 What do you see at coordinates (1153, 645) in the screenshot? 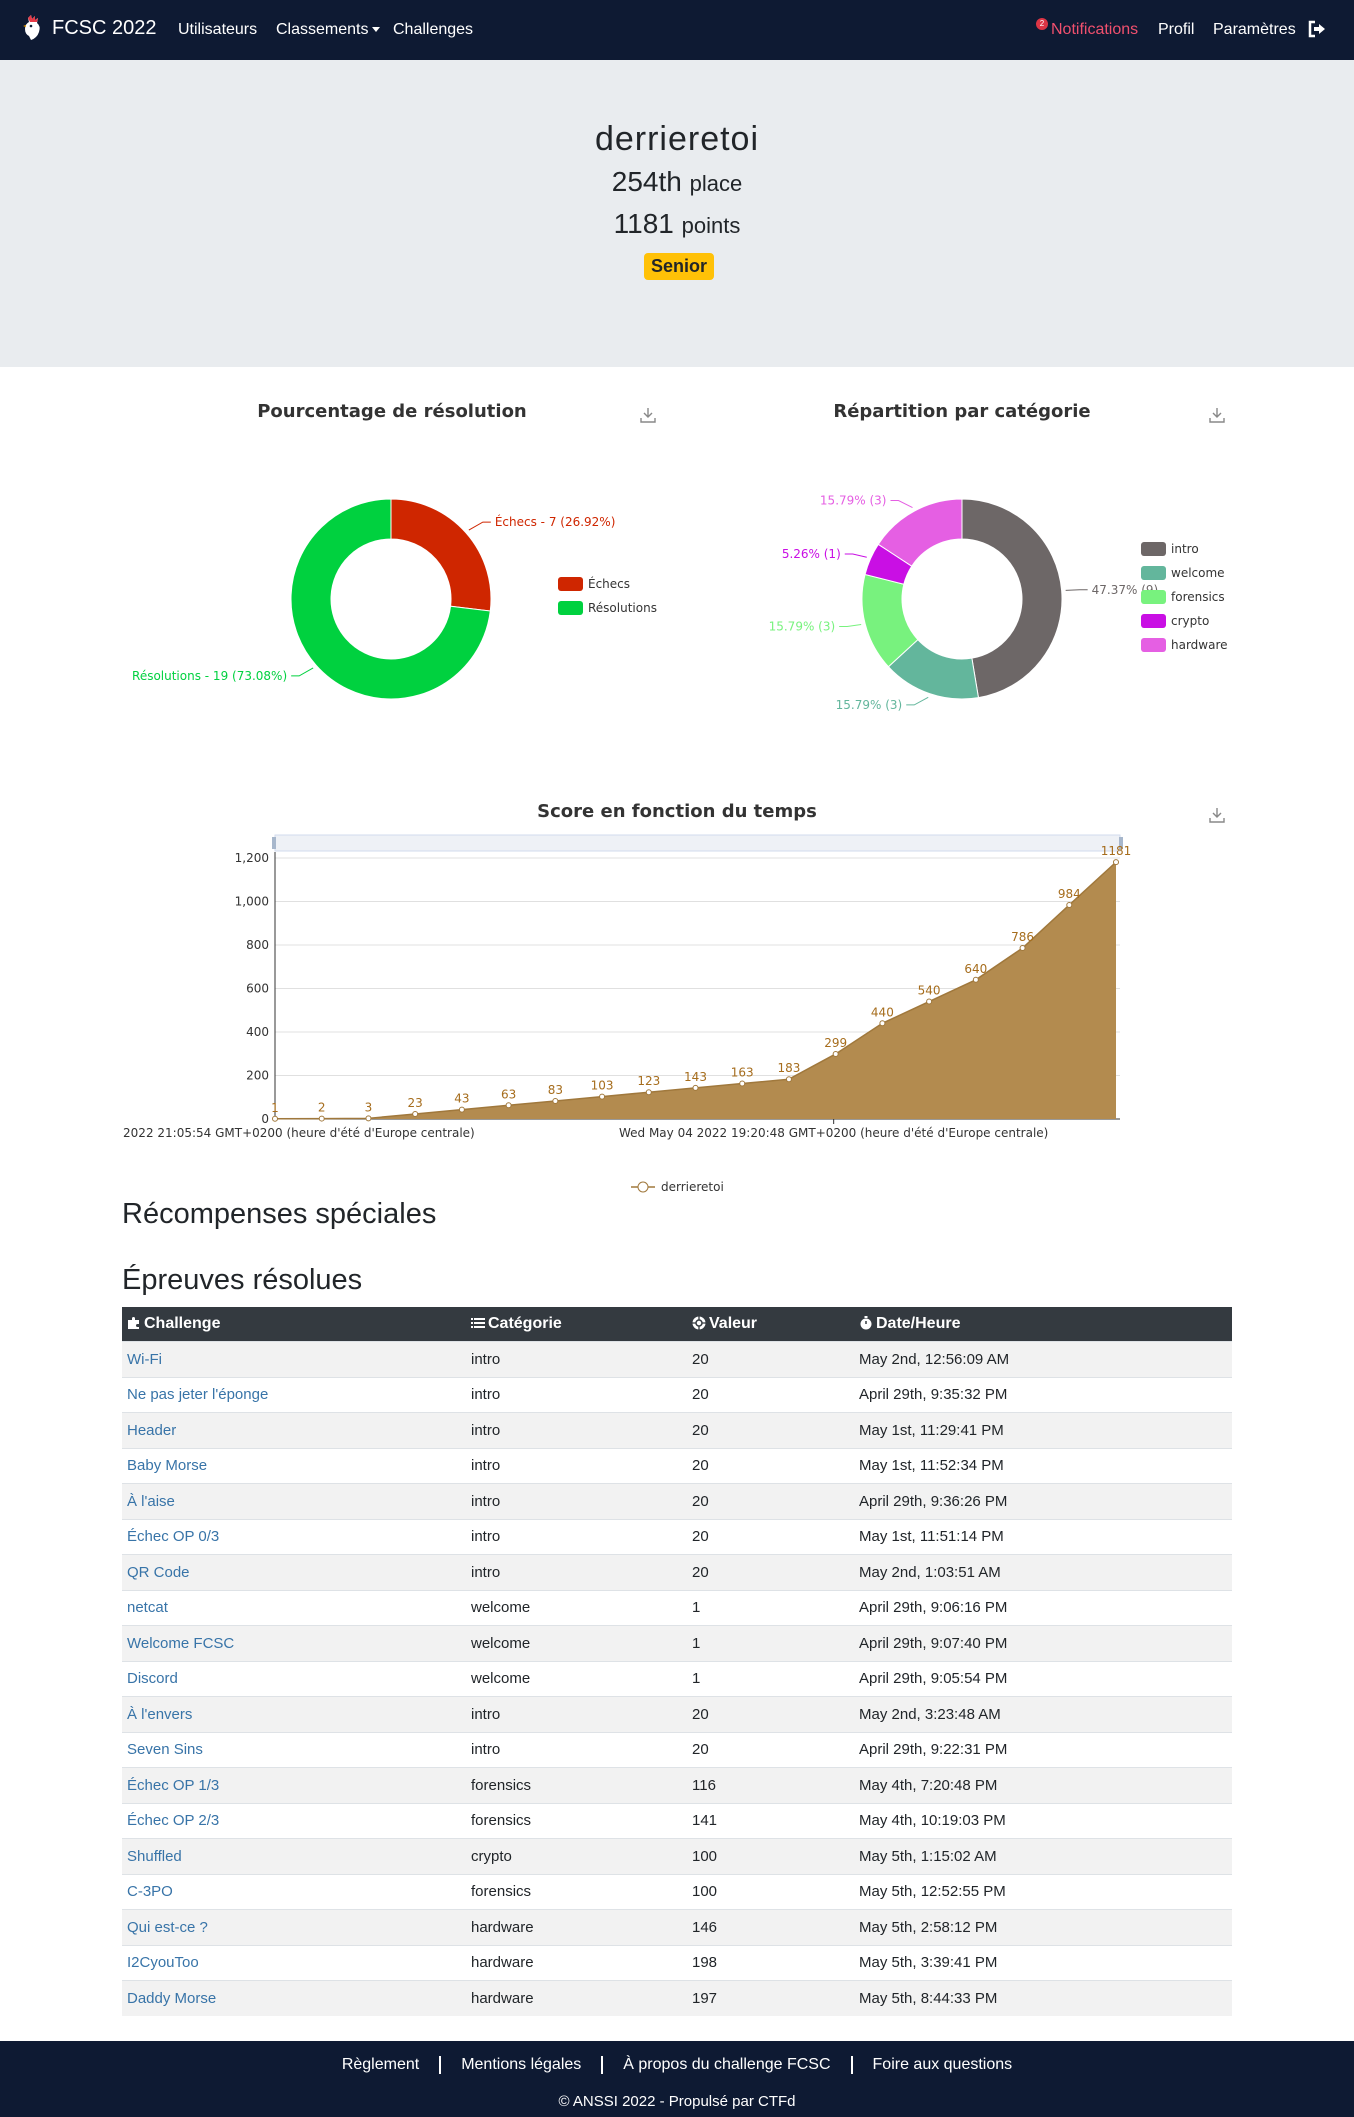
I see `legend-swatch-hardware` at bounding box center [1153, 645].